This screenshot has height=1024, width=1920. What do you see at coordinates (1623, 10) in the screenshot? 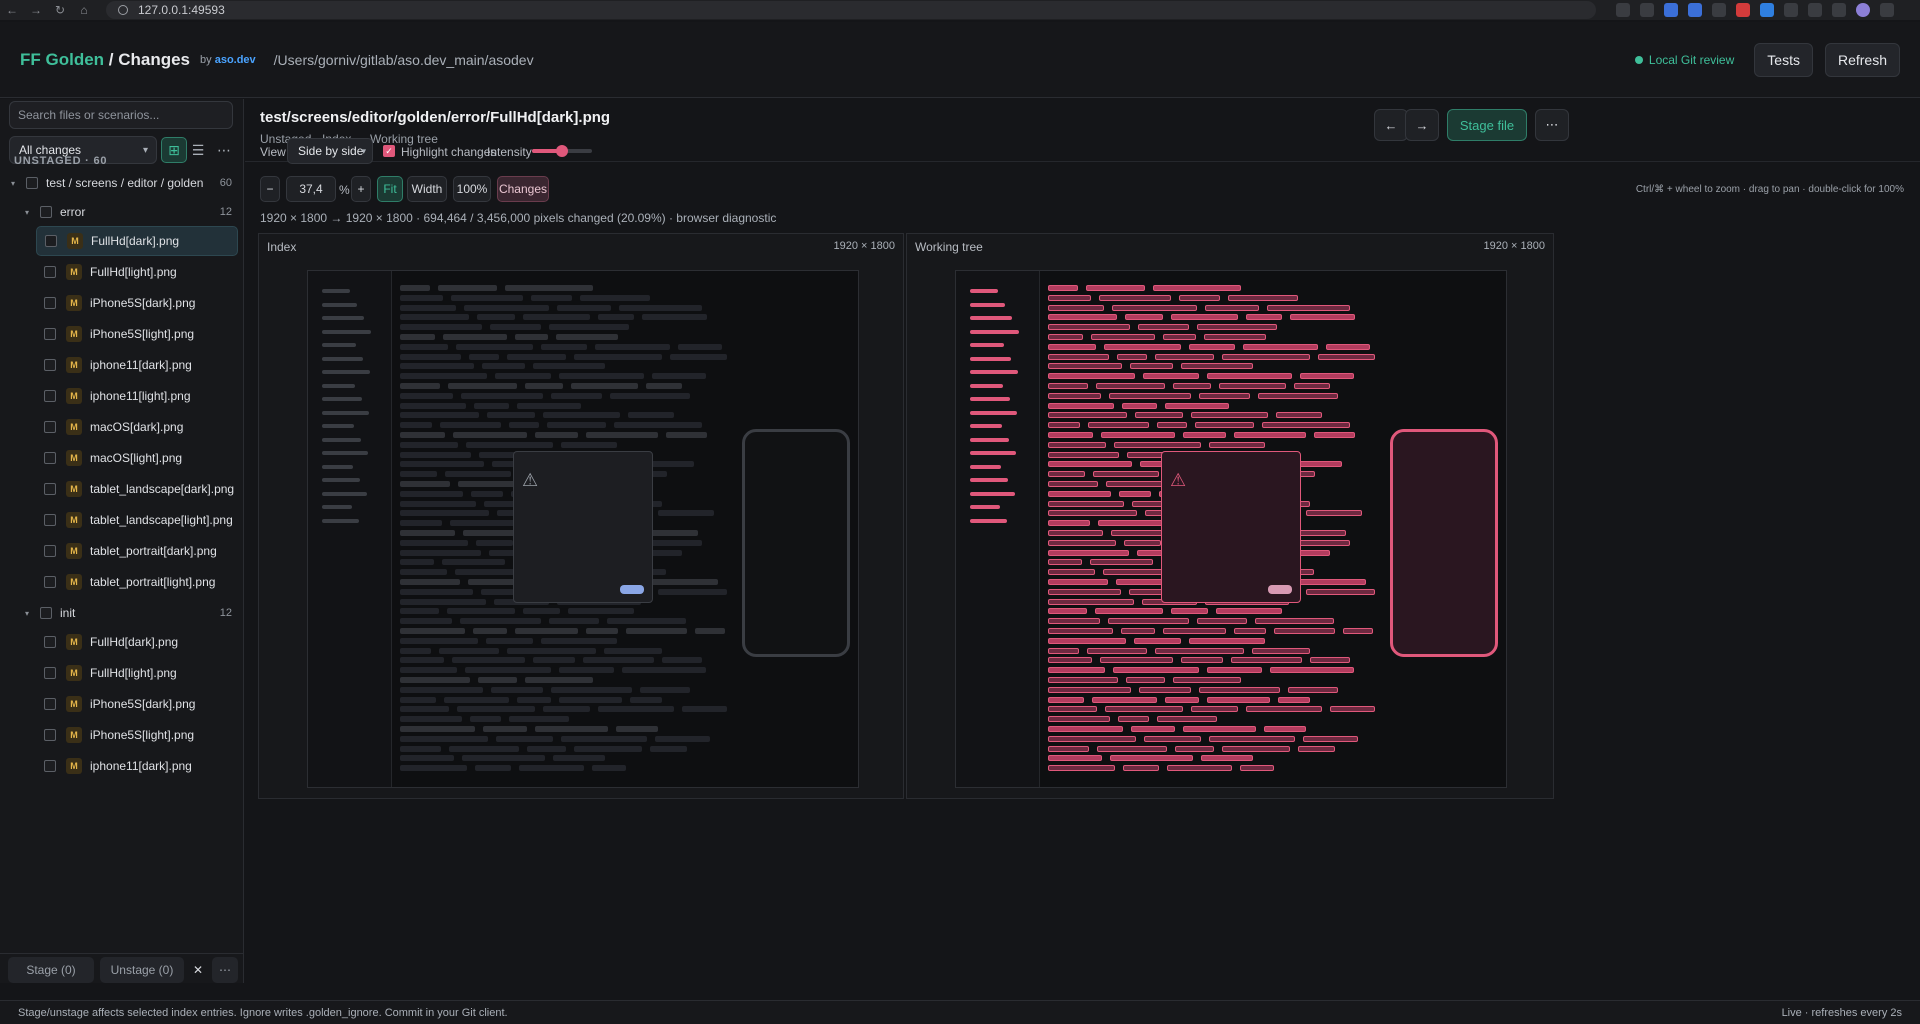
I see `zoom-icon` at bounding box center [1623, 10].